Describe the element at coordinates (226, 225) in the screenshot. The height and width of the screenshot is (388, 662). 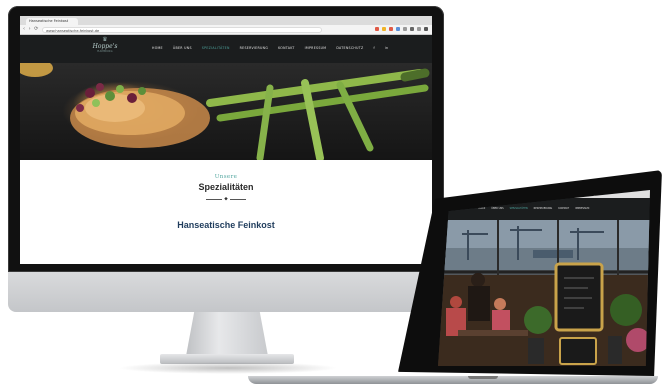
I see `section-subtitle: Hanseatische Feinkost` at that location.